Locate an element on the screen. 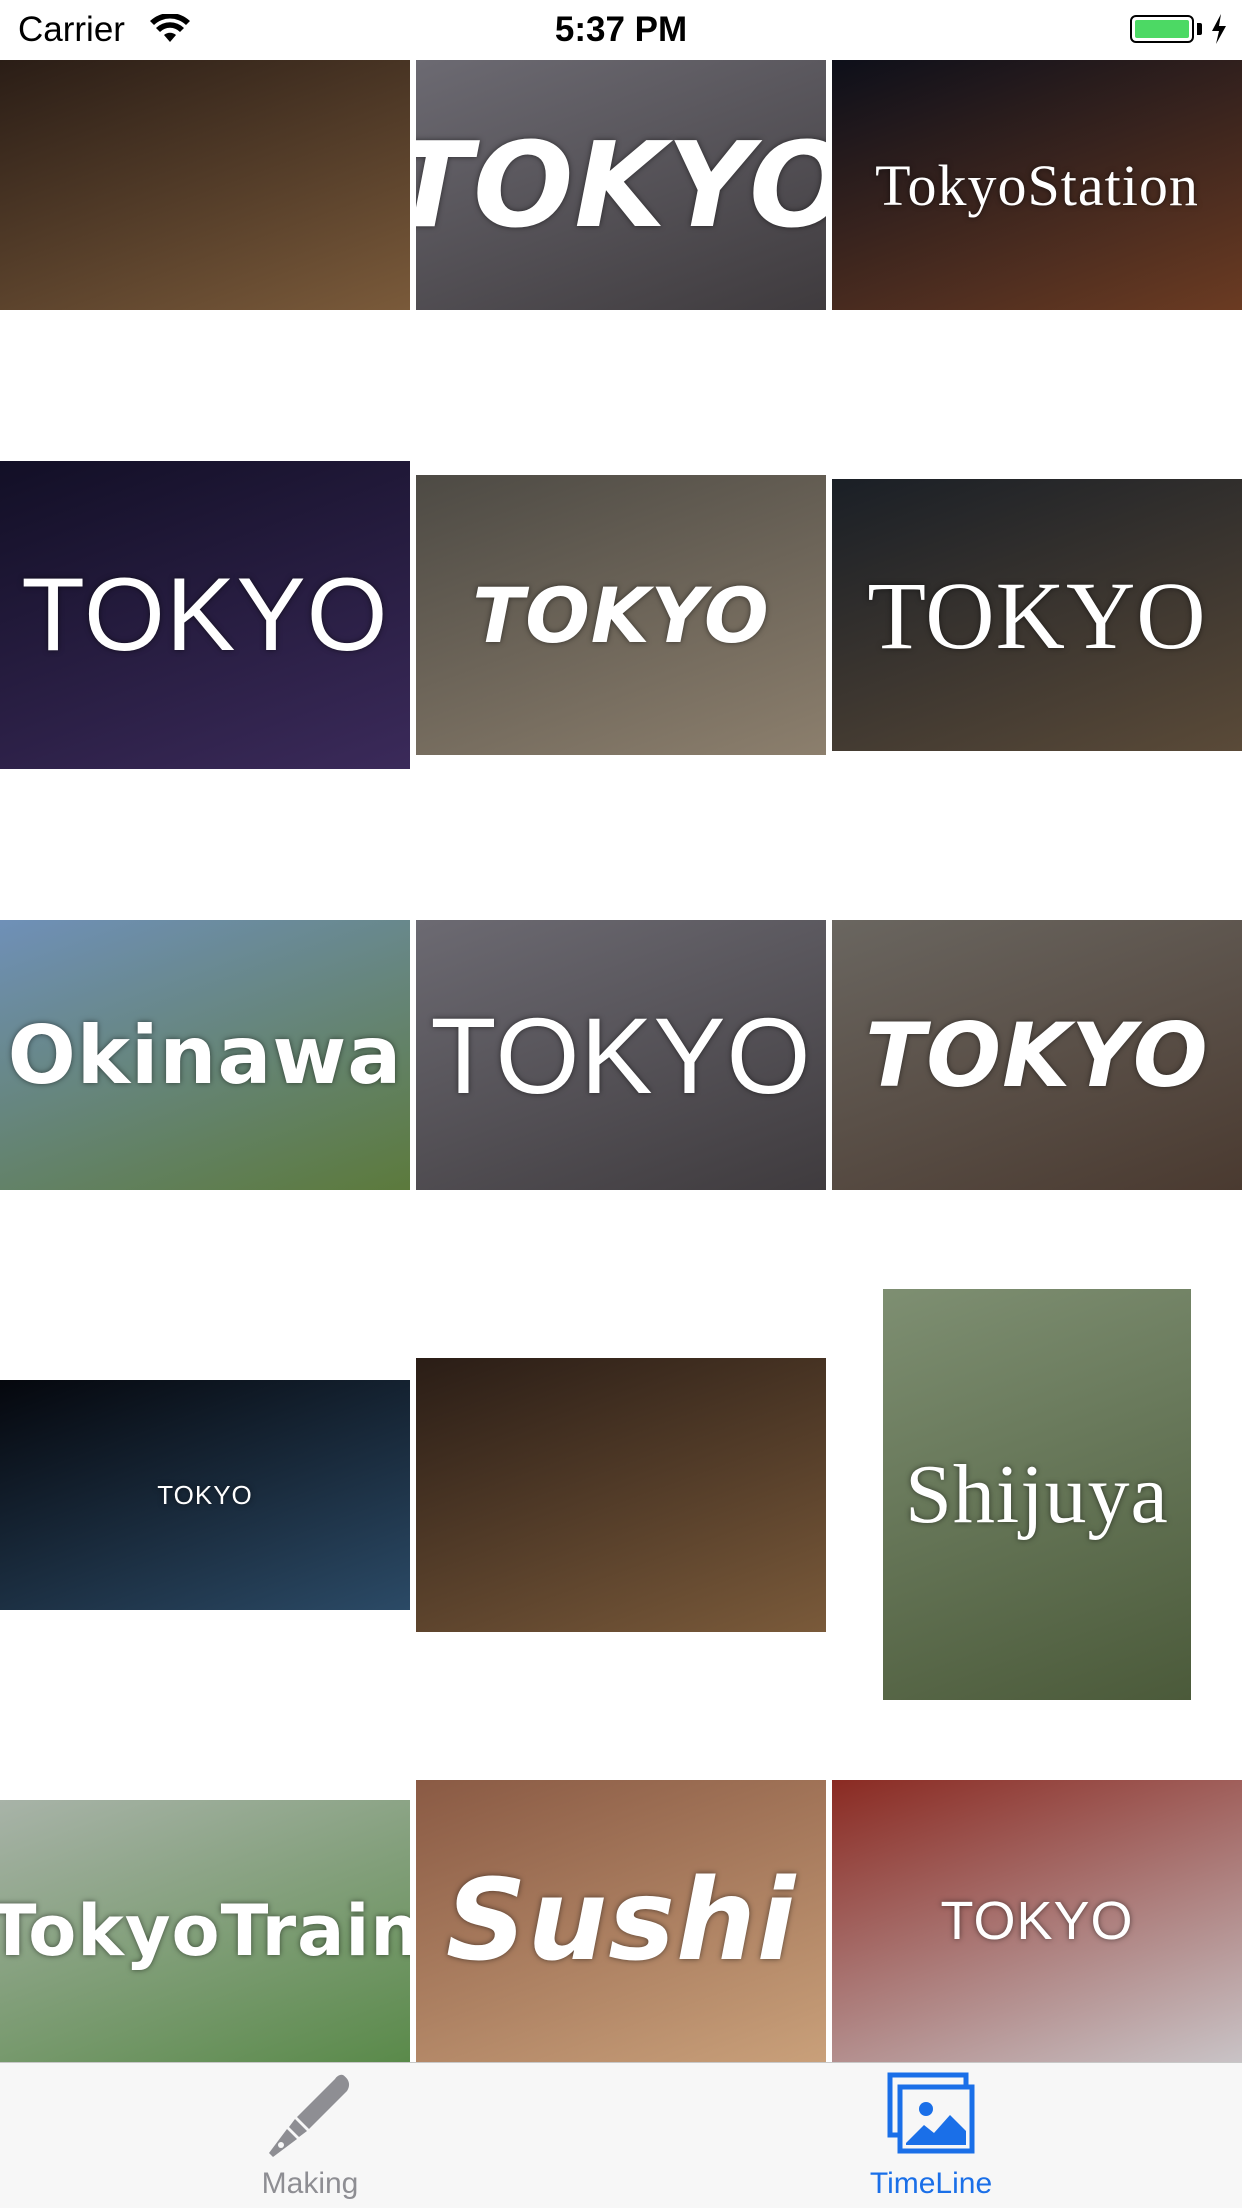 The image size is (1242, 2209). photo-caption: TokyoTrain is located at coordinates (205, 1931).